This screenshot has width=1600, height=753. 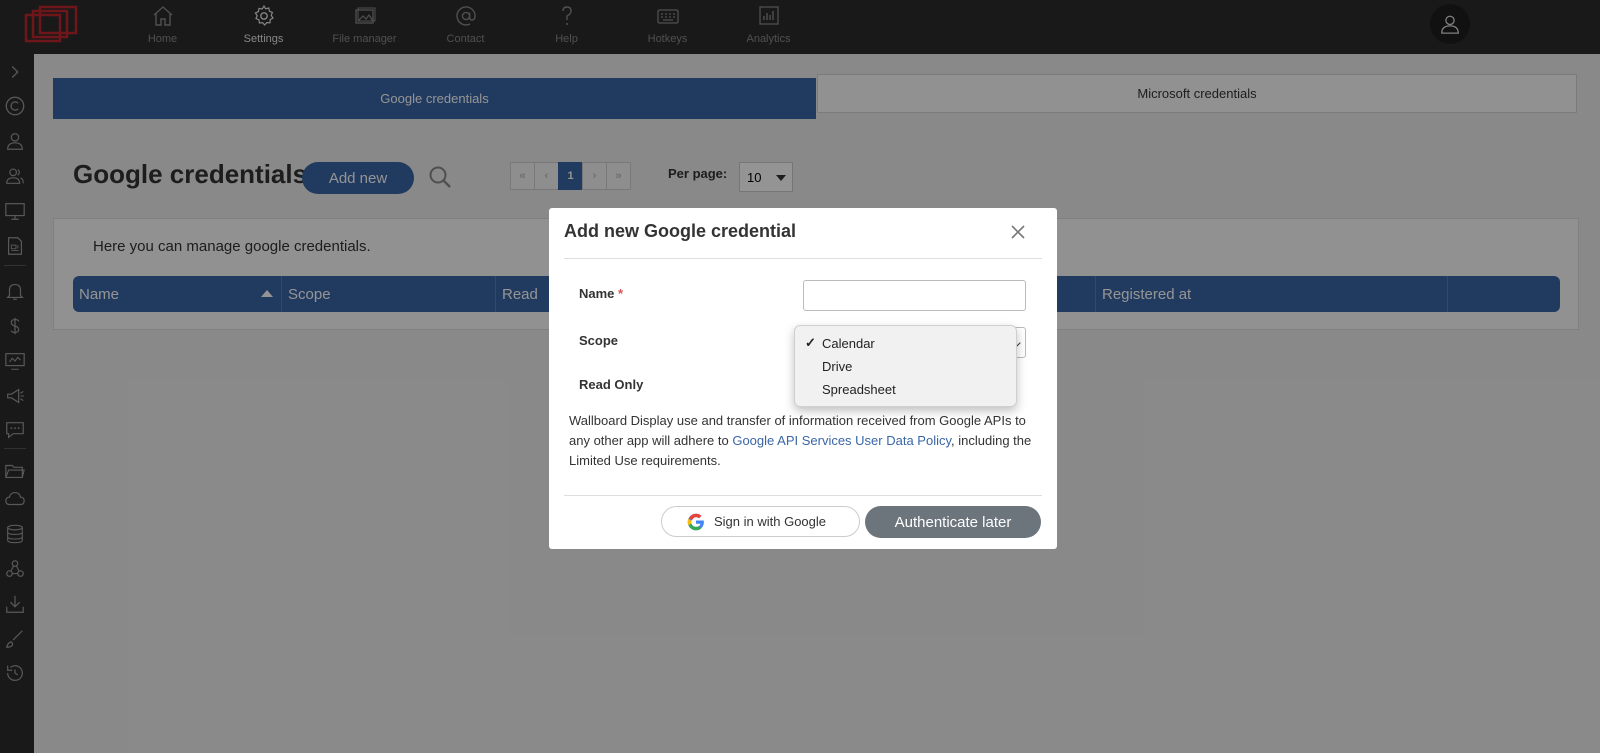 What do you see at coordinates (914, 295) in the screenshot?
I see `name-input` at bounding box center [914, 295].